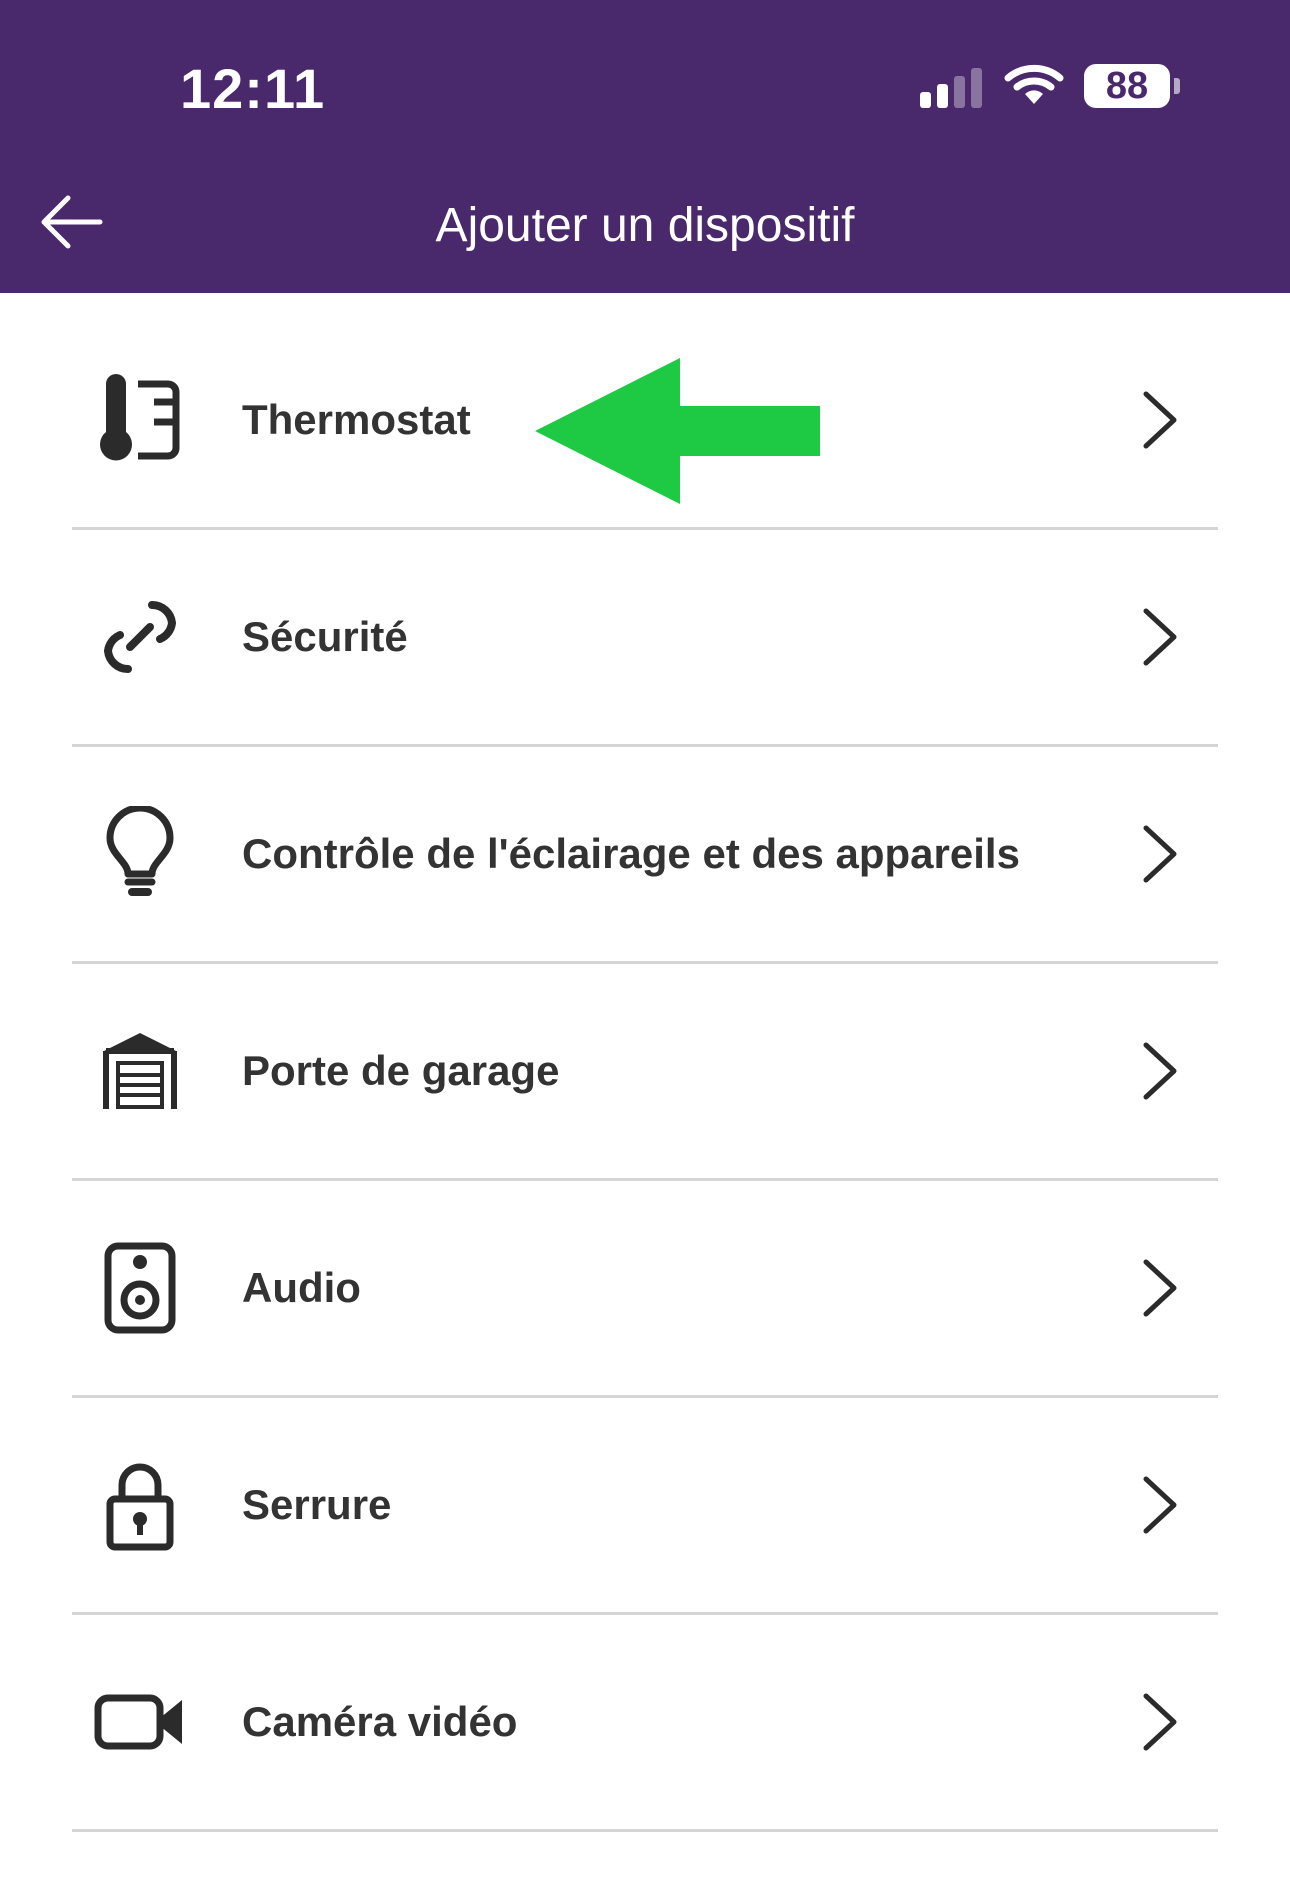 The height and width of the screenshot is (1880, 1290). What do you see at coordinates (1177, 86) in the screenshot?
I see `battery-nub` at bounding box center [1177, 86].